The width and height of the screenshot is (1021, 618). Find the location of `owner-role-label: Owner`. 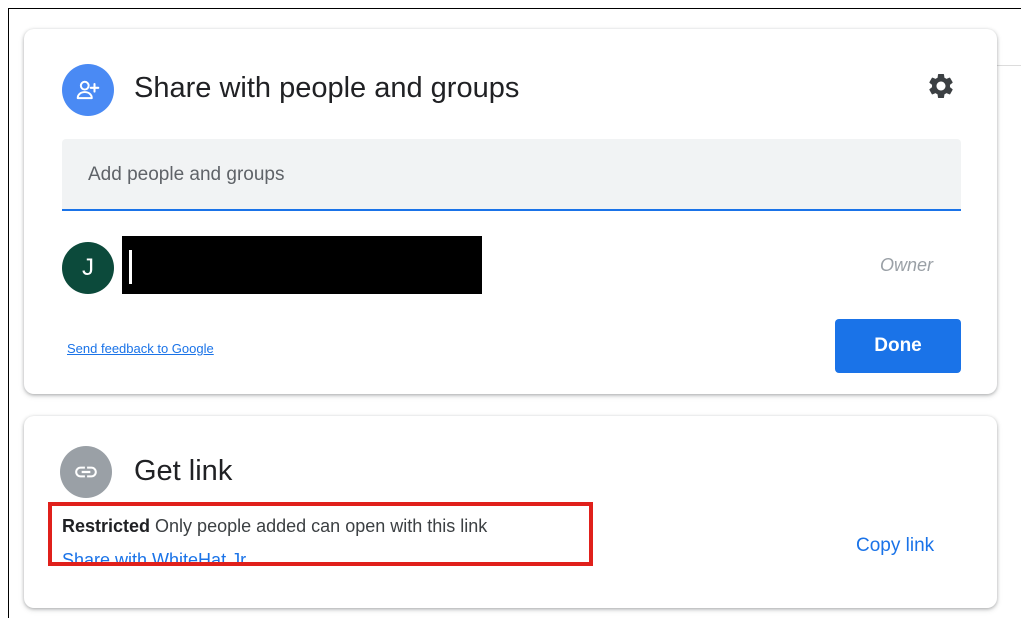

owner-role-label: Owner is located at coordinates (907, 265).